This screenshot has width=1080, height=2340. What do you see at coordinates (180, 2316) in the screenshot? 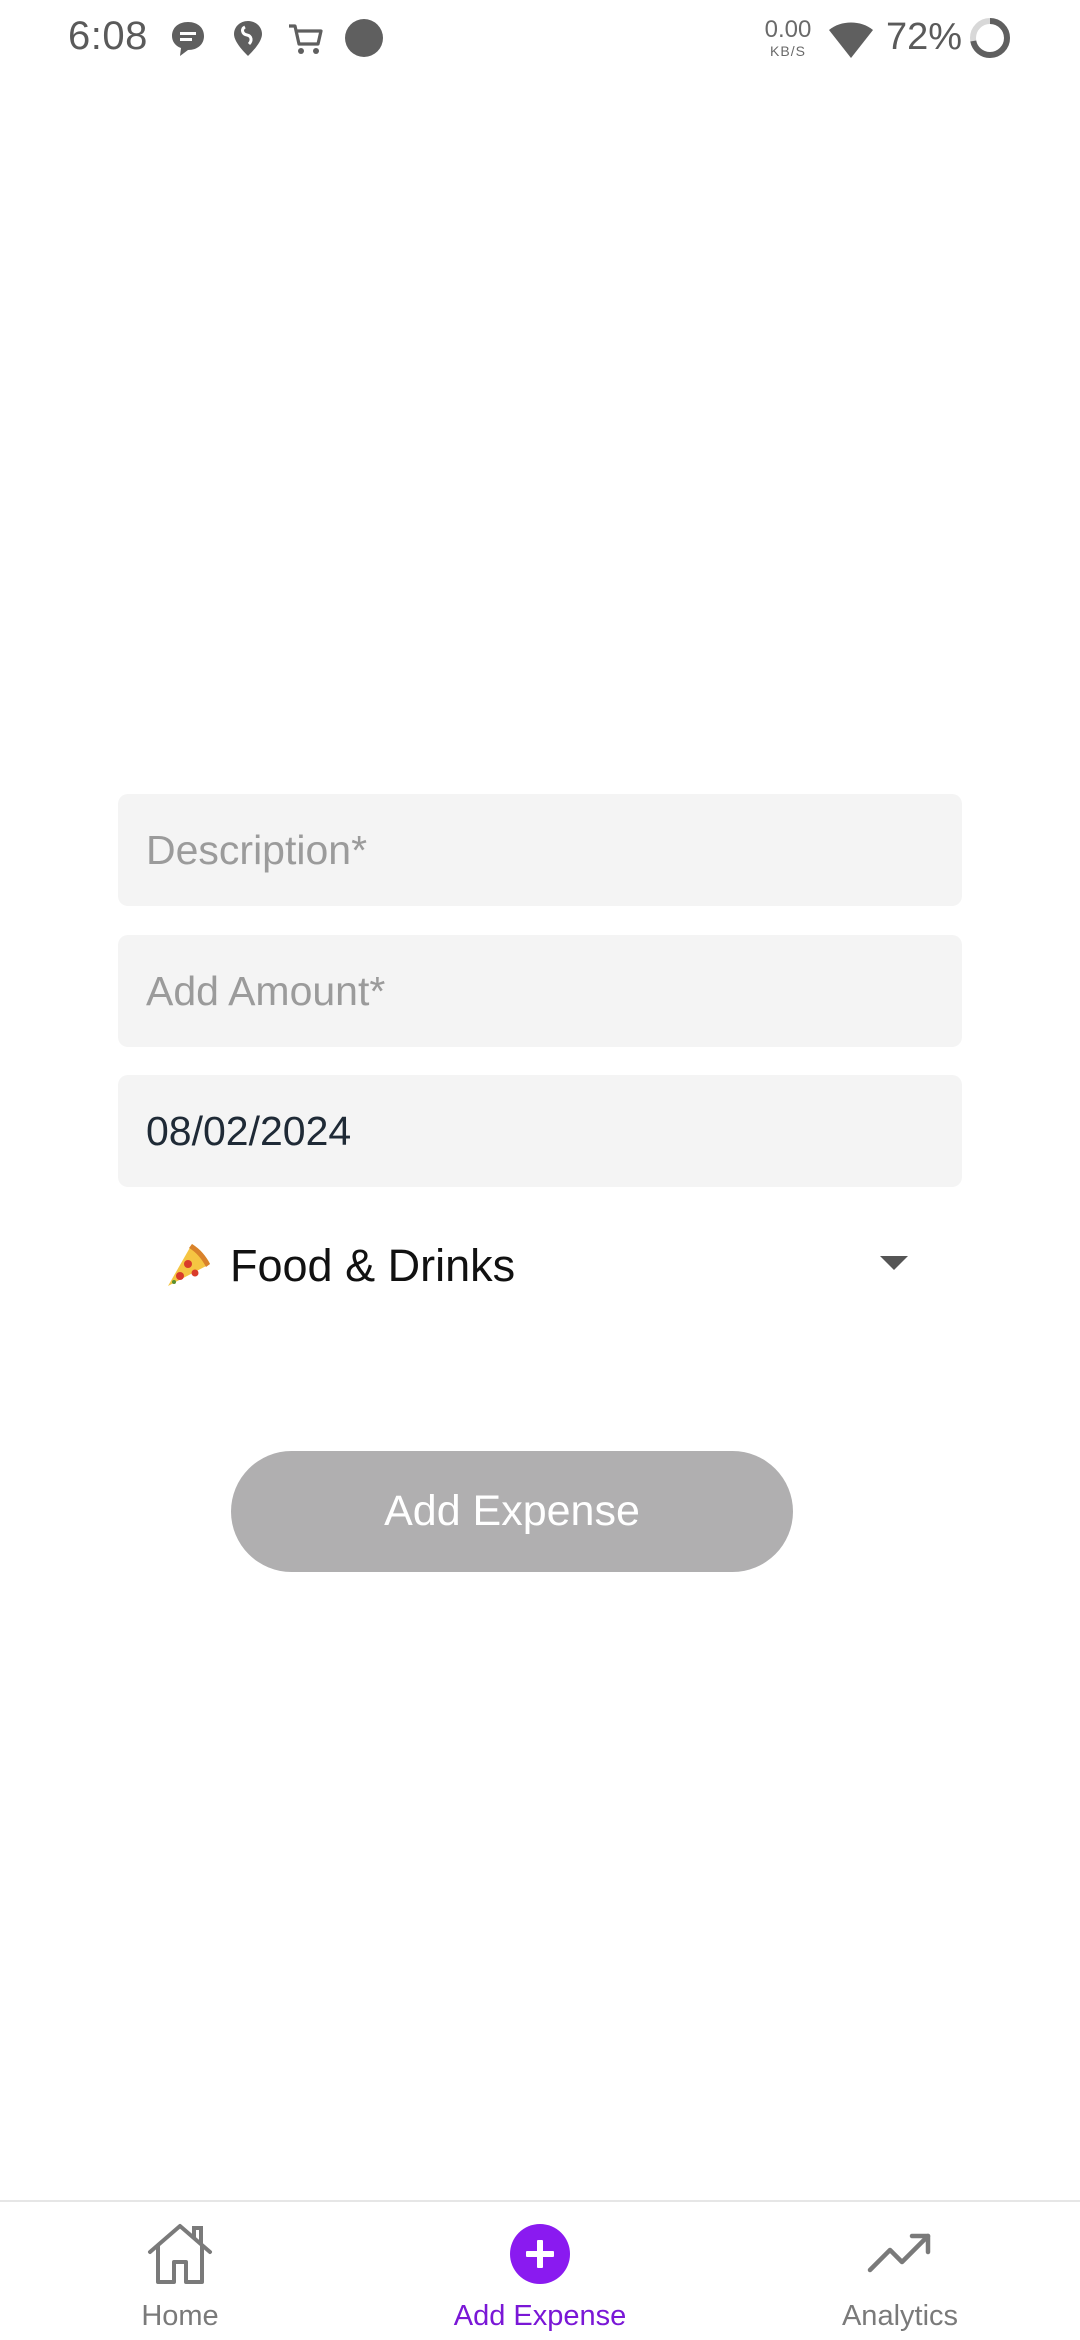
I see `nav-label-home: Home` at bounding box center [180, 2316].